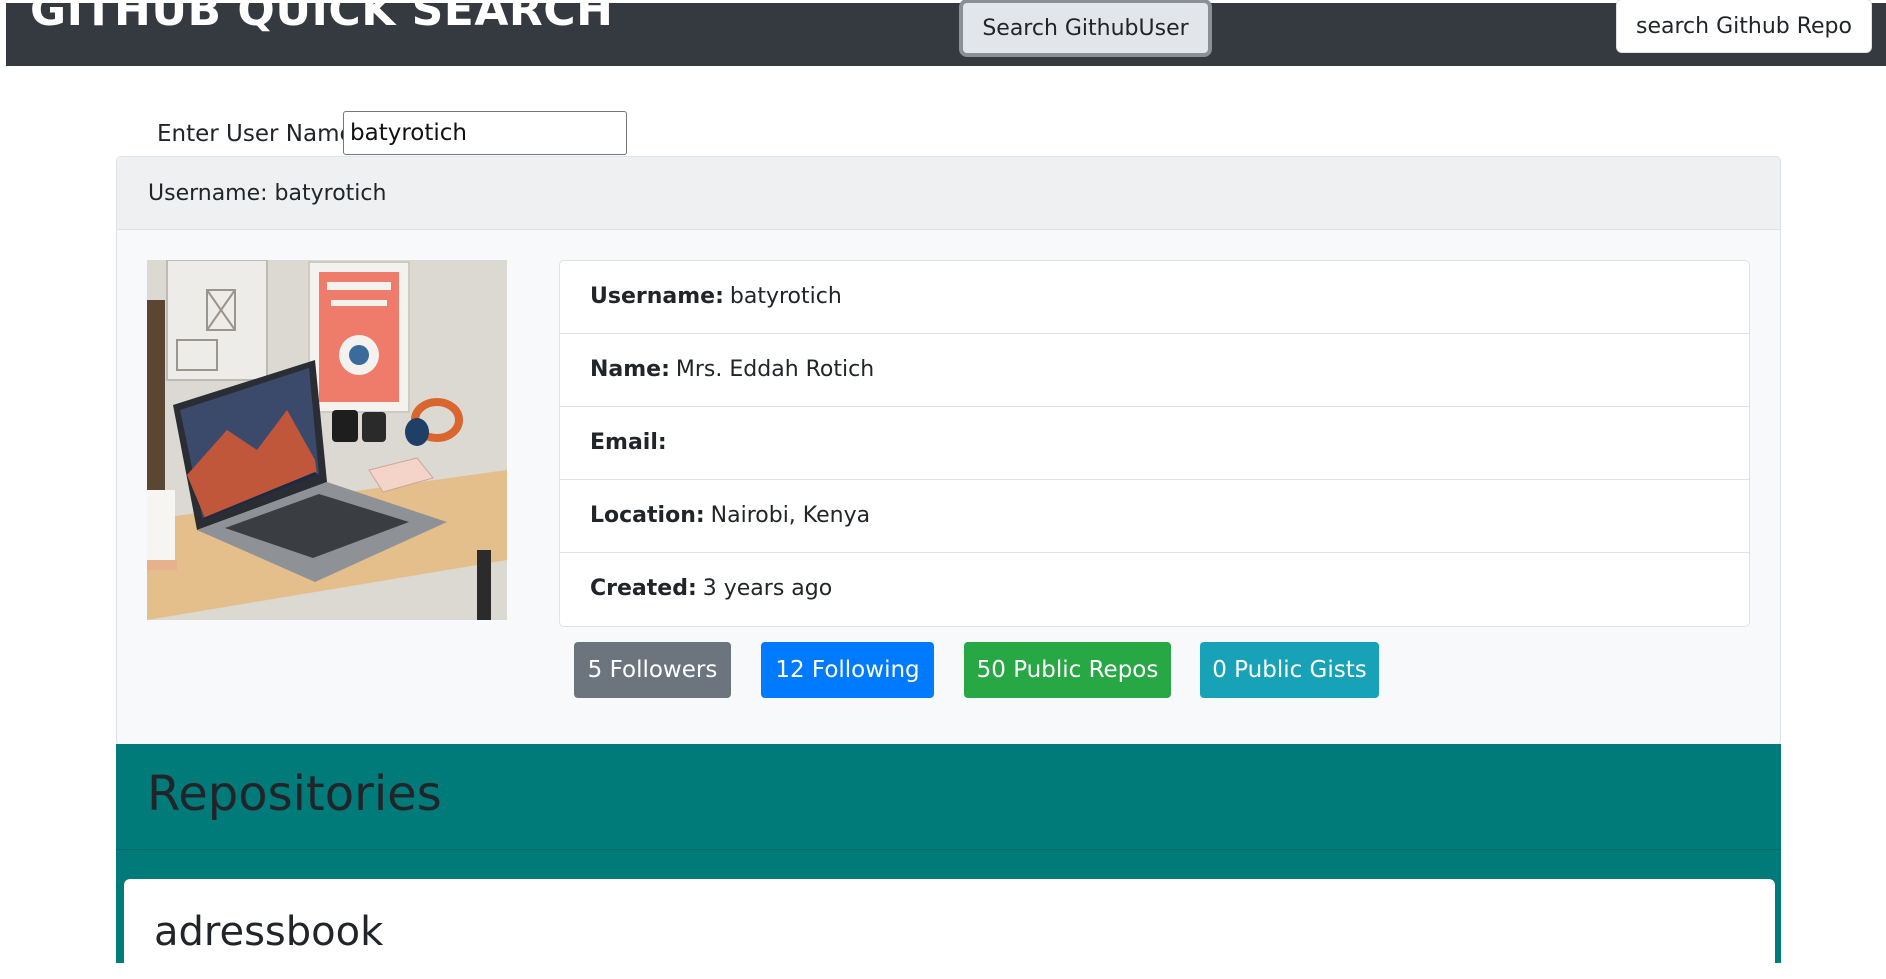  I want to click on info-location-row: Location: Nairobi, Kenya, so click(1154, 516).